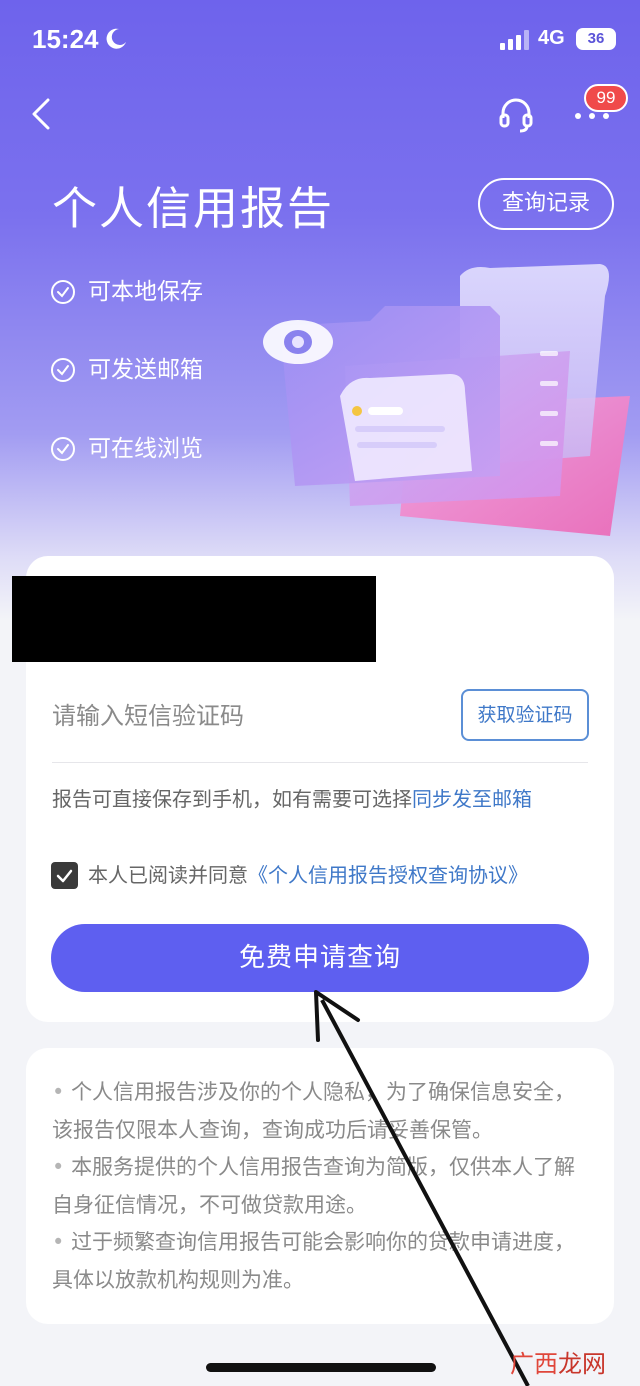  What do you see at coordinates (64, 875) in the screenshot?
I see `agreement-checkbox` at bounding box center [64, 875].